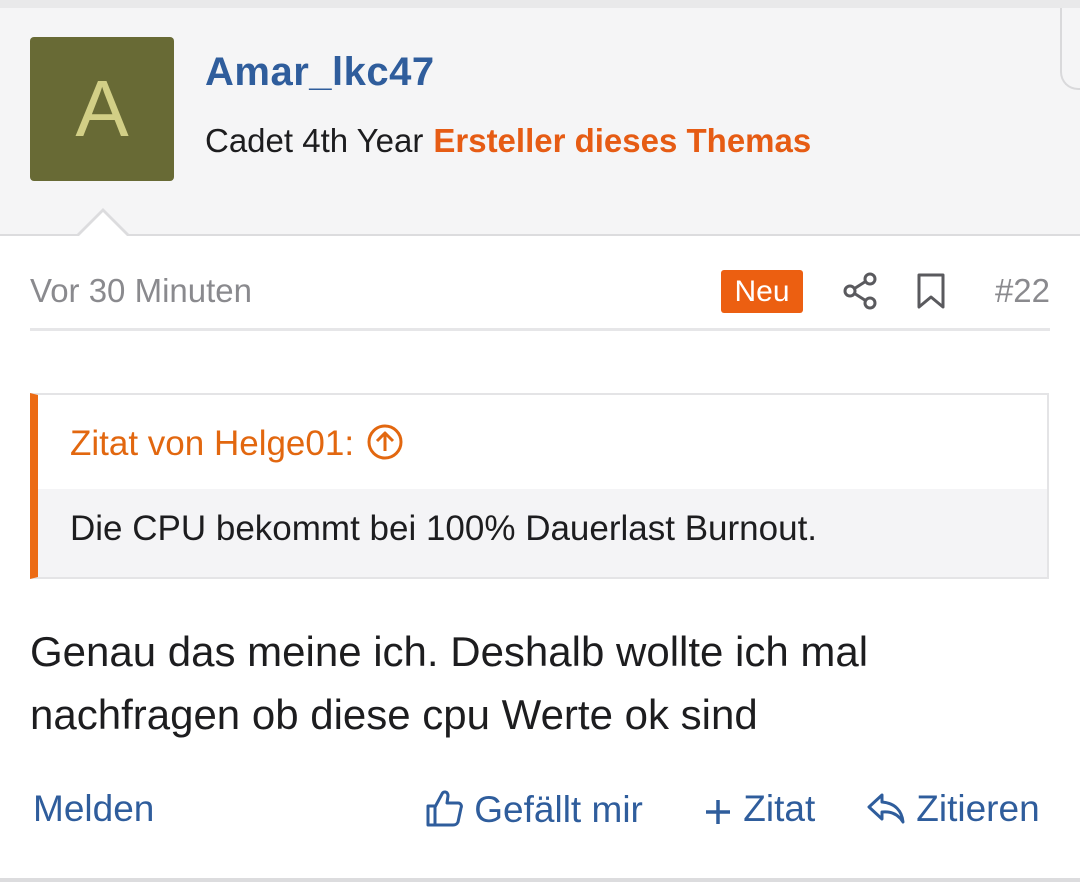 The image size is (1080, 882). Describe the element at coordinates (931, 291) in the screenshot. I see `bookmark-icon` at that location.